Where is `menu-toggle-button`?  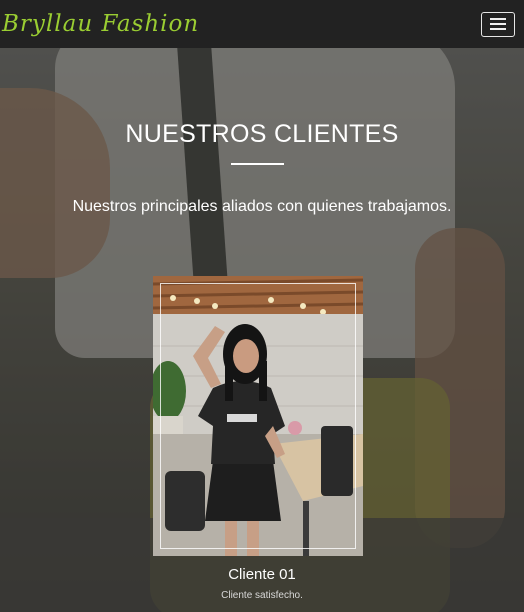
menu-toggle-button is located at coordinates (498, 24).